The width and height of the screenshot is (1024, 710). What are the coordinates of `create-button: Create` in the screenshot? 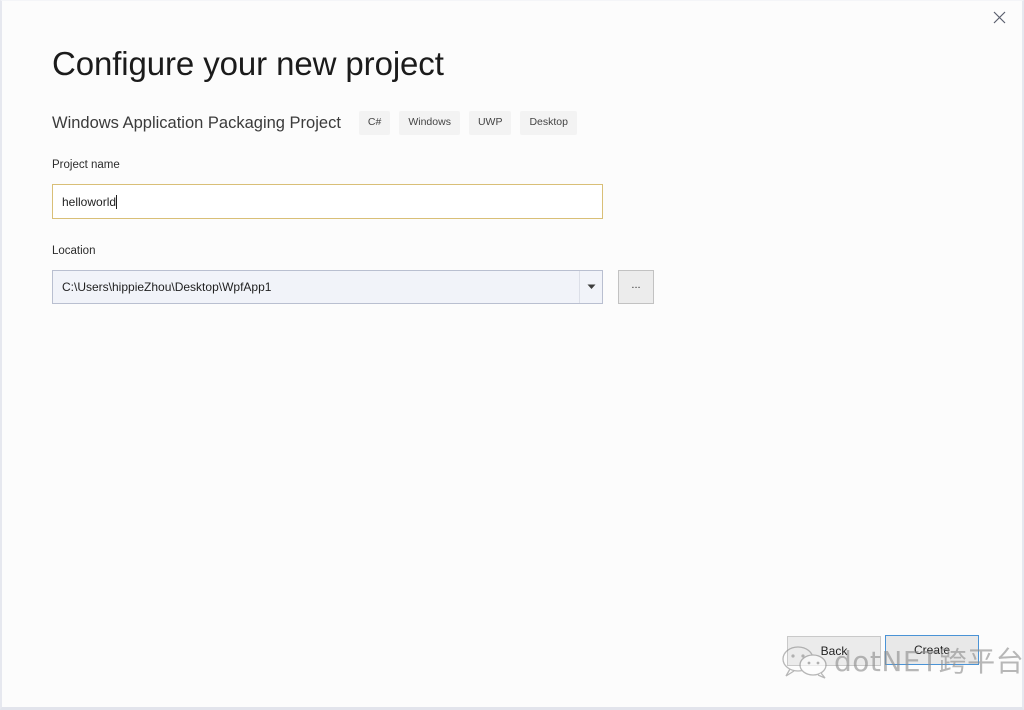 It's located at (932, 650).